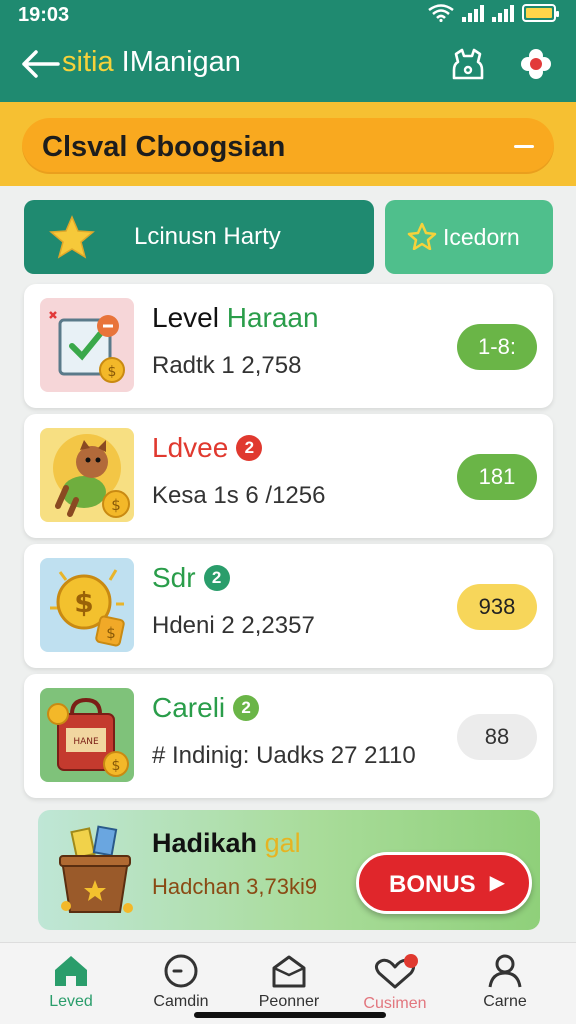 This screenshot has width=576, height=1024. Describe the element at coordinates (505, 971) in the screenshot. I see `person-icon` at that location.